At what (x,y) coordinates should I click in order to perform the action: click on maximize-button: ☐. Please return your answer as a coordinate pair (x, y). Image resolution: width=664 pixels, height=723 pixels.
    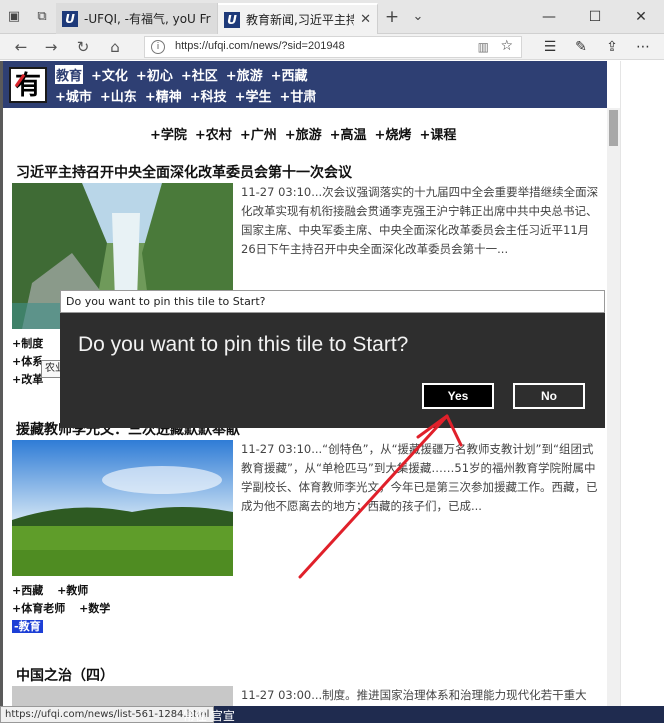
    Looking at the image, I should click on (595, 17).